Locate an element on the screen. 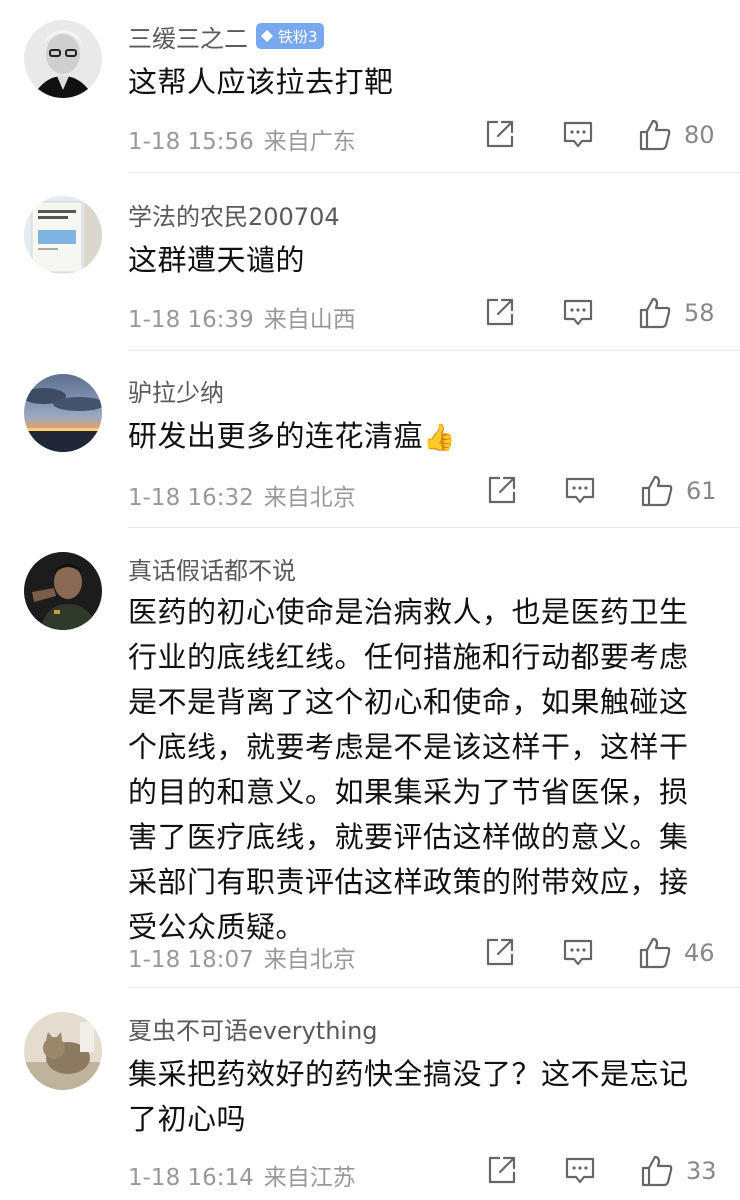 The height and width of the screenshot is (1200, 740). badge-label: 铁粉3 is located at coordinates (298, 36).